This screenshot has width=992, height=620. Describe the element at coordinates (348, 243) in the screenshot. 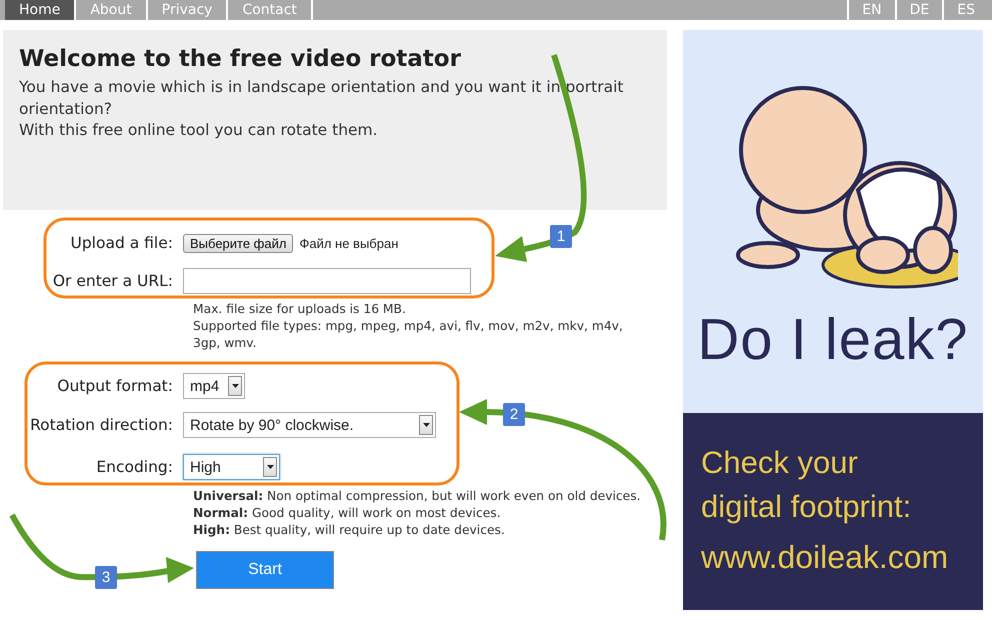

I see `file-status: Файл не выбран` at that location.